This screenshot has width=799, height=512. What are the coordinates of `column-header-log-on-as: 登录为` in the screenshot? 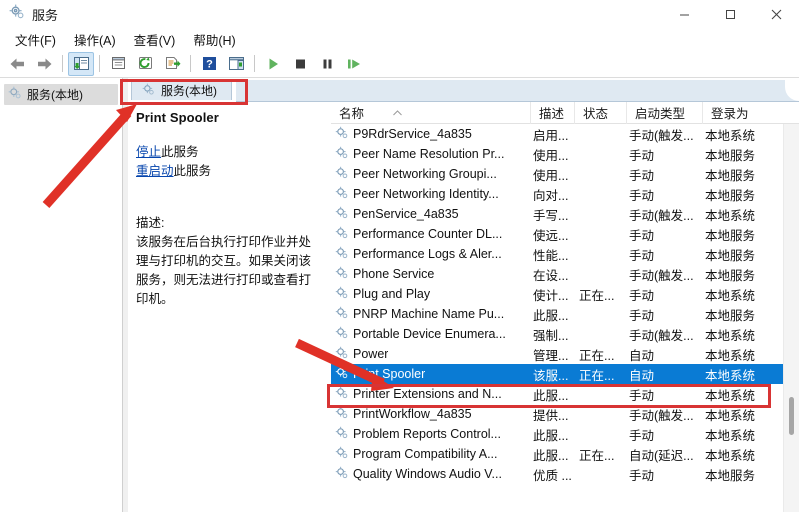 It's located at (738, 113).